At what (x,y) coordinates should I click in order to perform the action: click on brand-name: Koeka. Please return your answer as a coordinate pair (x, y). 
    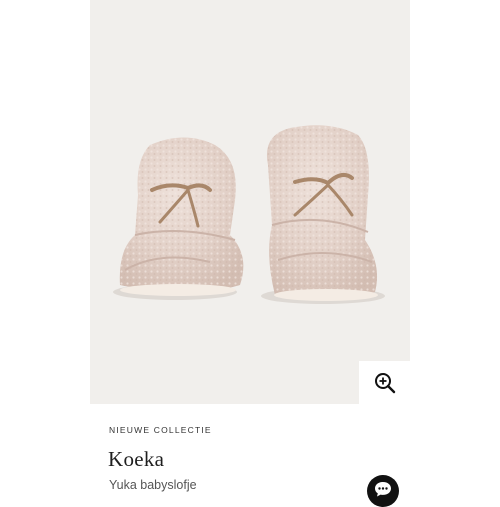
    Looking at the image, I should click on (136, 459).